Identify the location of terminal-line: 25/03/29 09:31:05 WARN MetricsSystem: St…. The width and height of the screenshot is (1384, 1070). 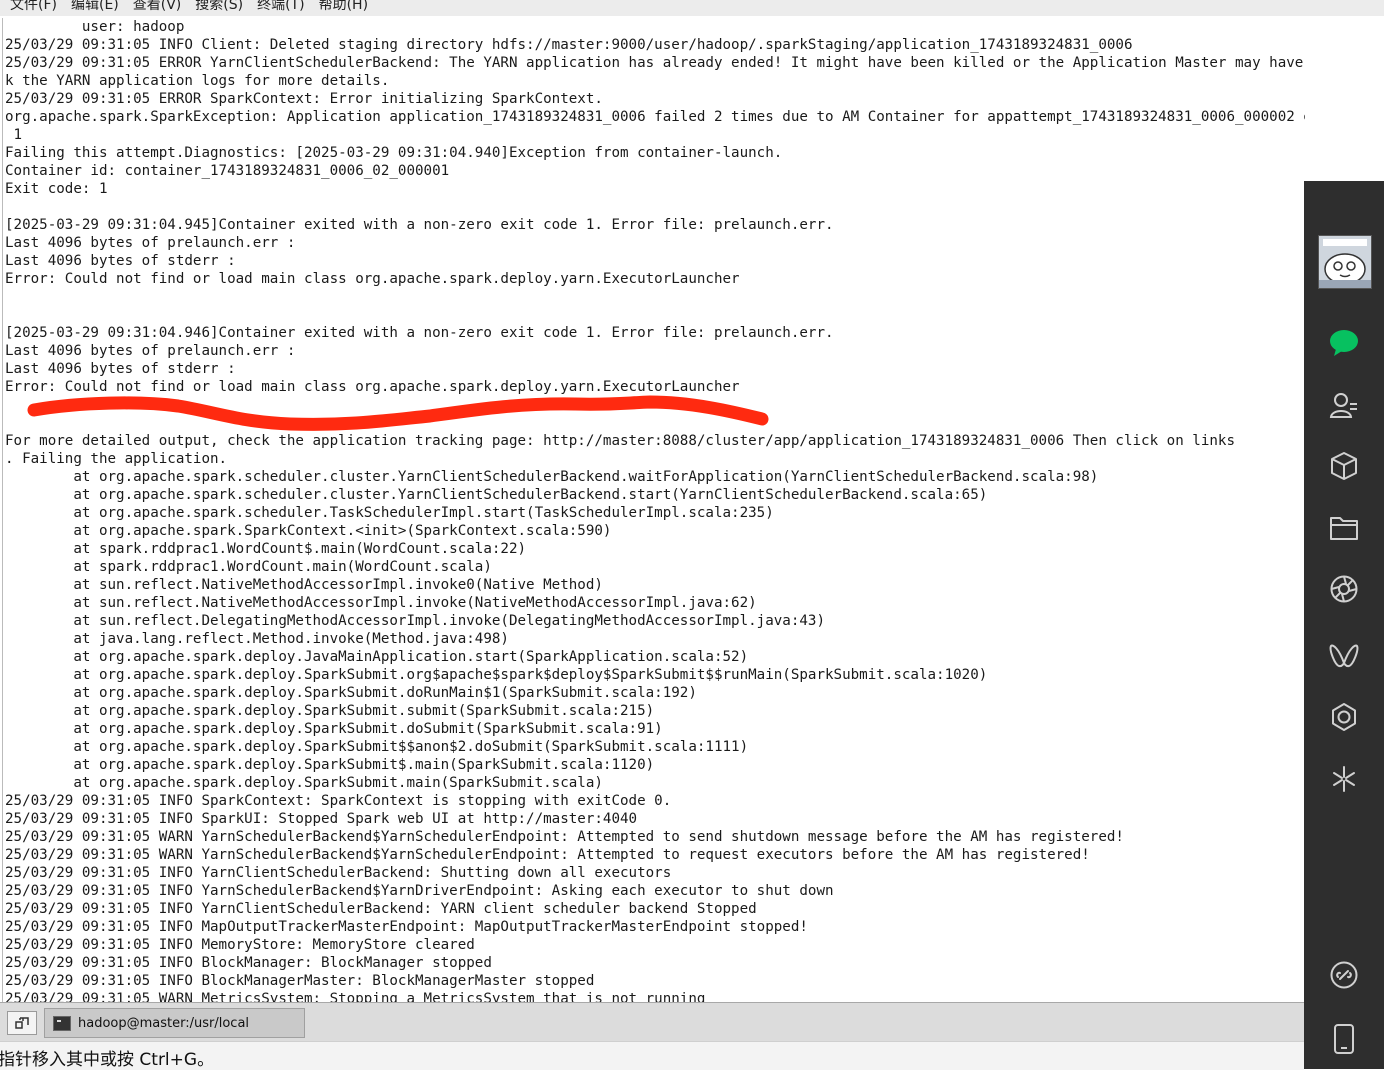
(355, 996).